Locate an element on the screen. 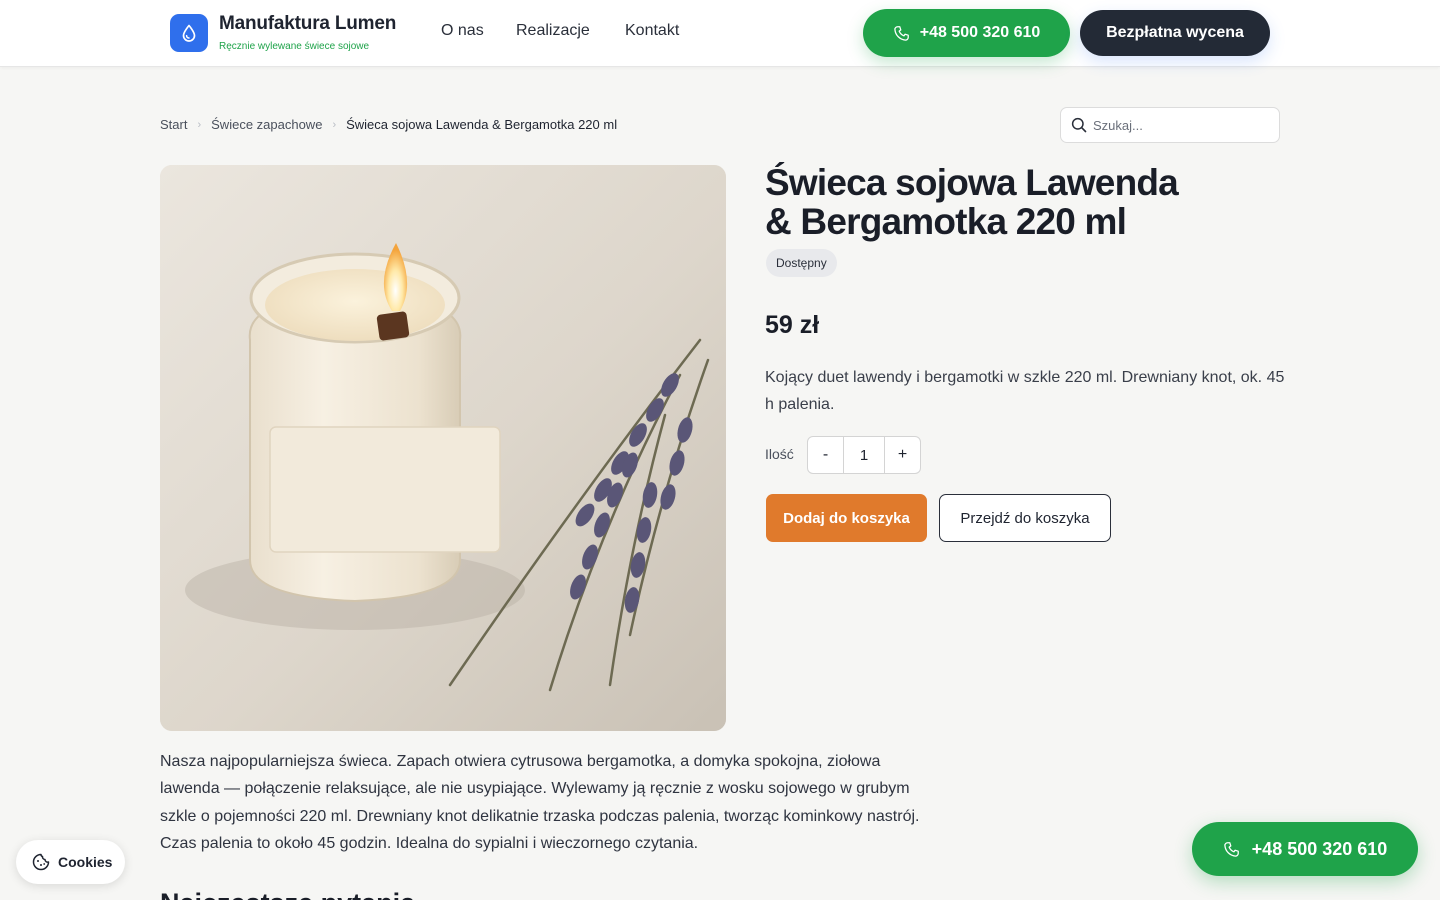 This screenshot has width=1440, height=900. quantity-label: Ilość is located at coordinates (779, 454).